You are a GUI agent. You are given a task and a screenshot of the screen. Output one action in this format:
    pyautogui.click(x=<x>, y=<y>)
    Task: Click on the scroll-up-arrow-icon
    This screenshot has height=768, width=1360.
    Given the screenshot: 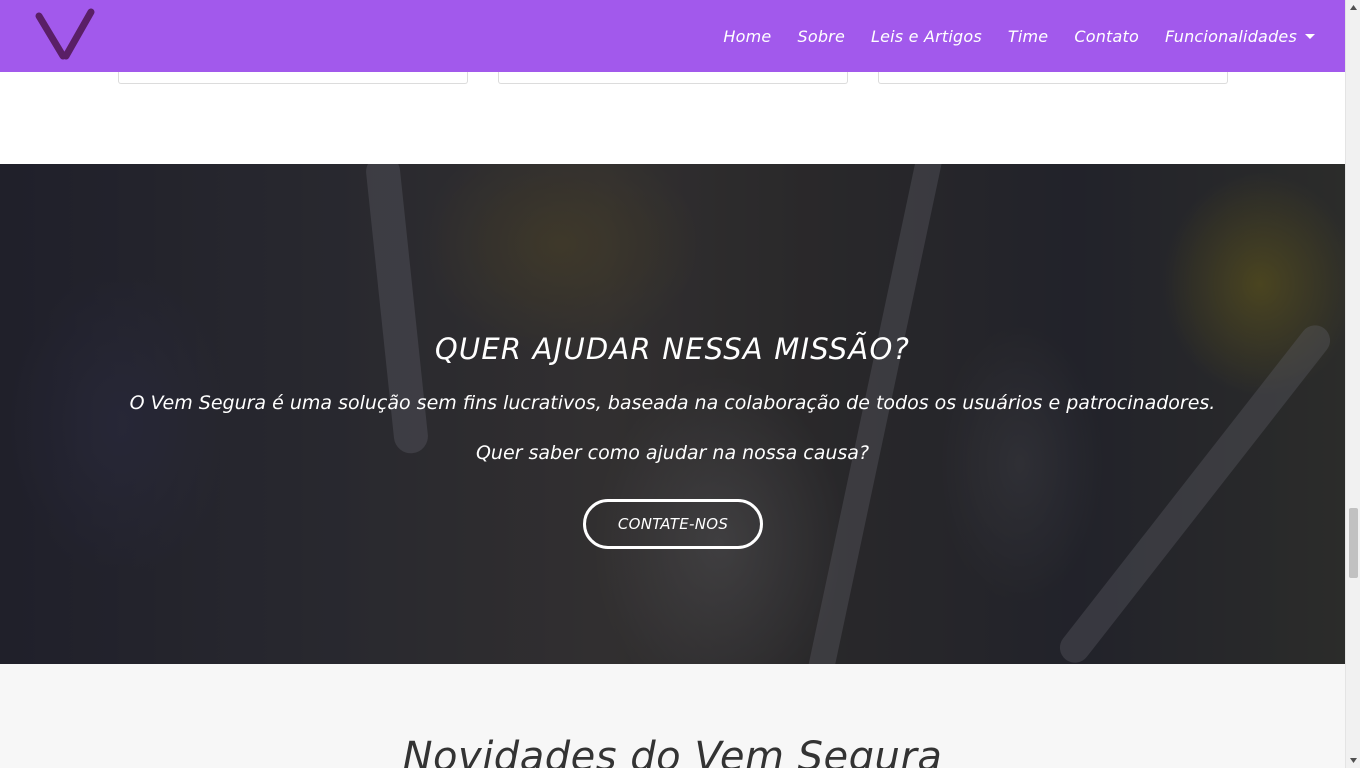 What is the action you would take?
    pyautogui.click(x=1353, y=7)
    